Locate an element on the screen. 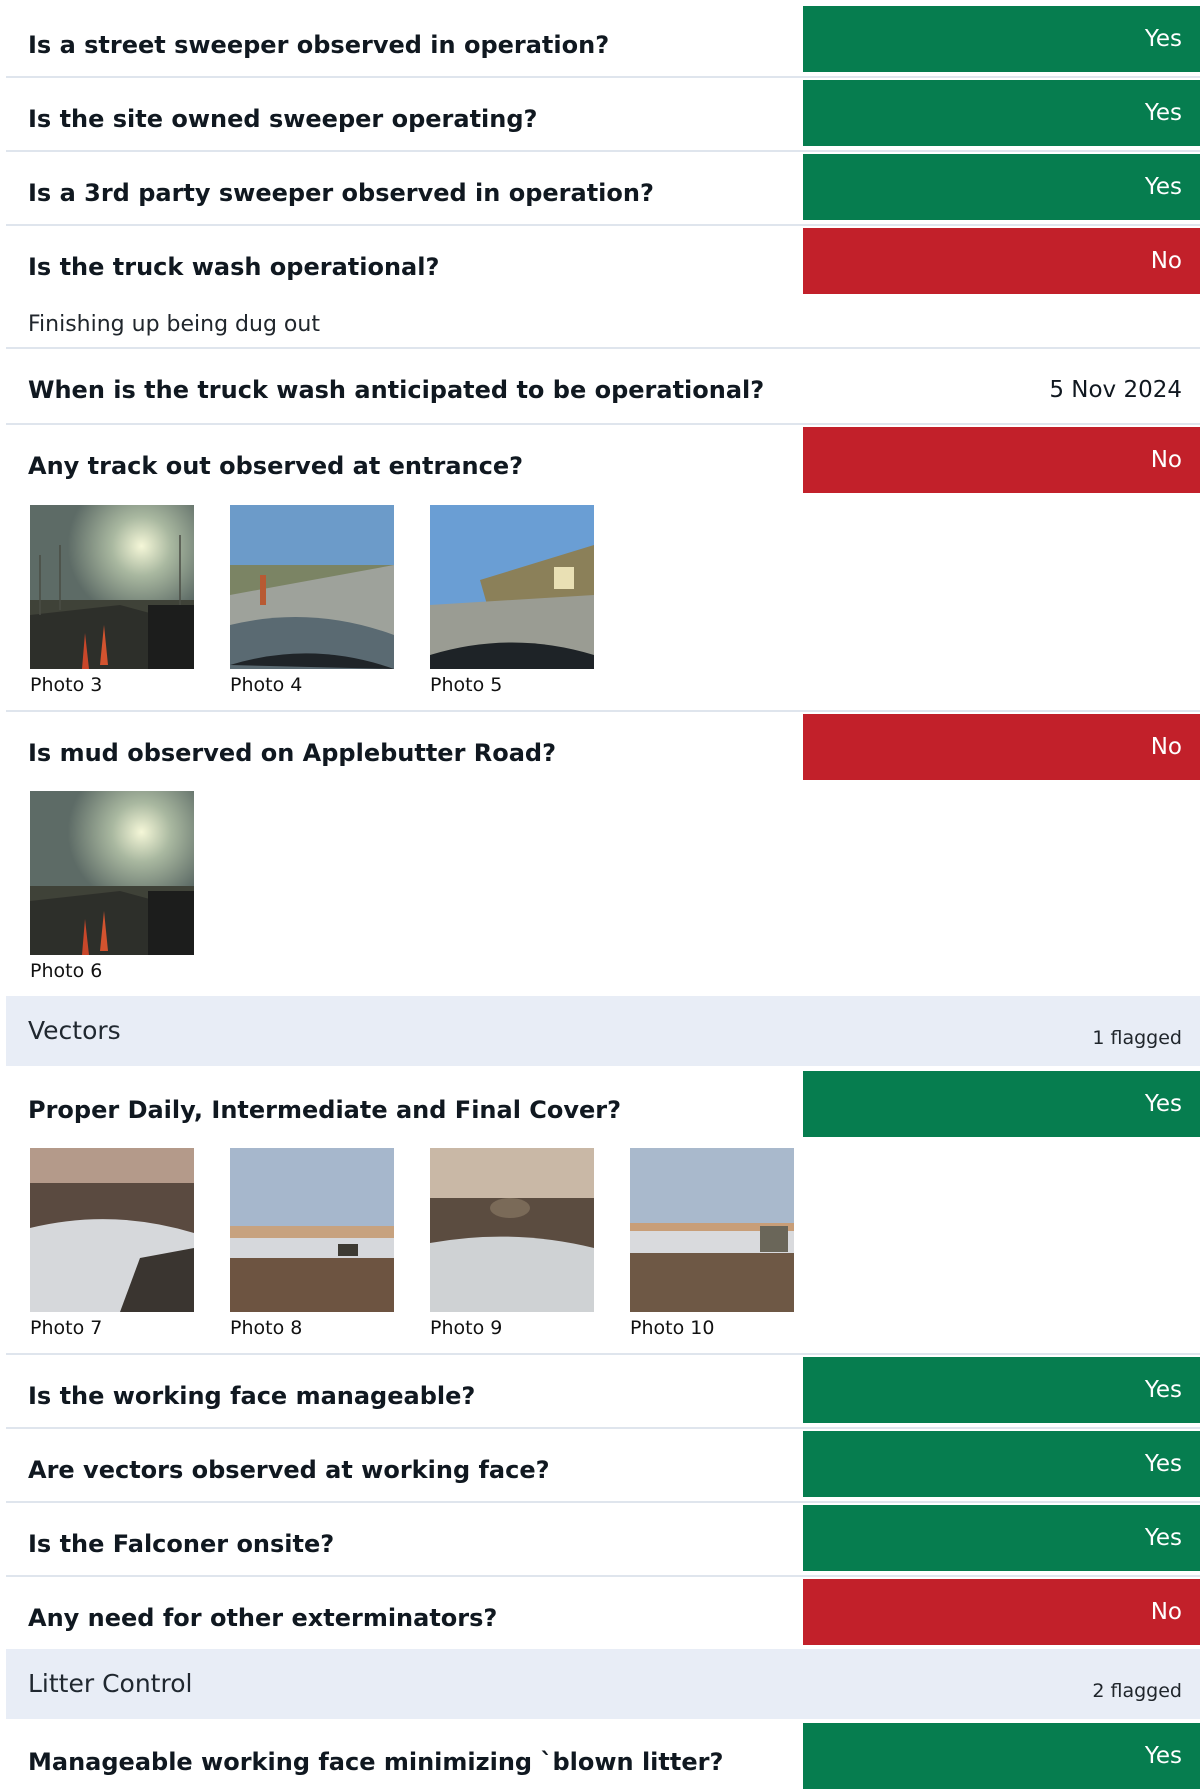 The image size is (1200, 1789). photo-caption: Photo 4 is located at coordinates (266, 685).